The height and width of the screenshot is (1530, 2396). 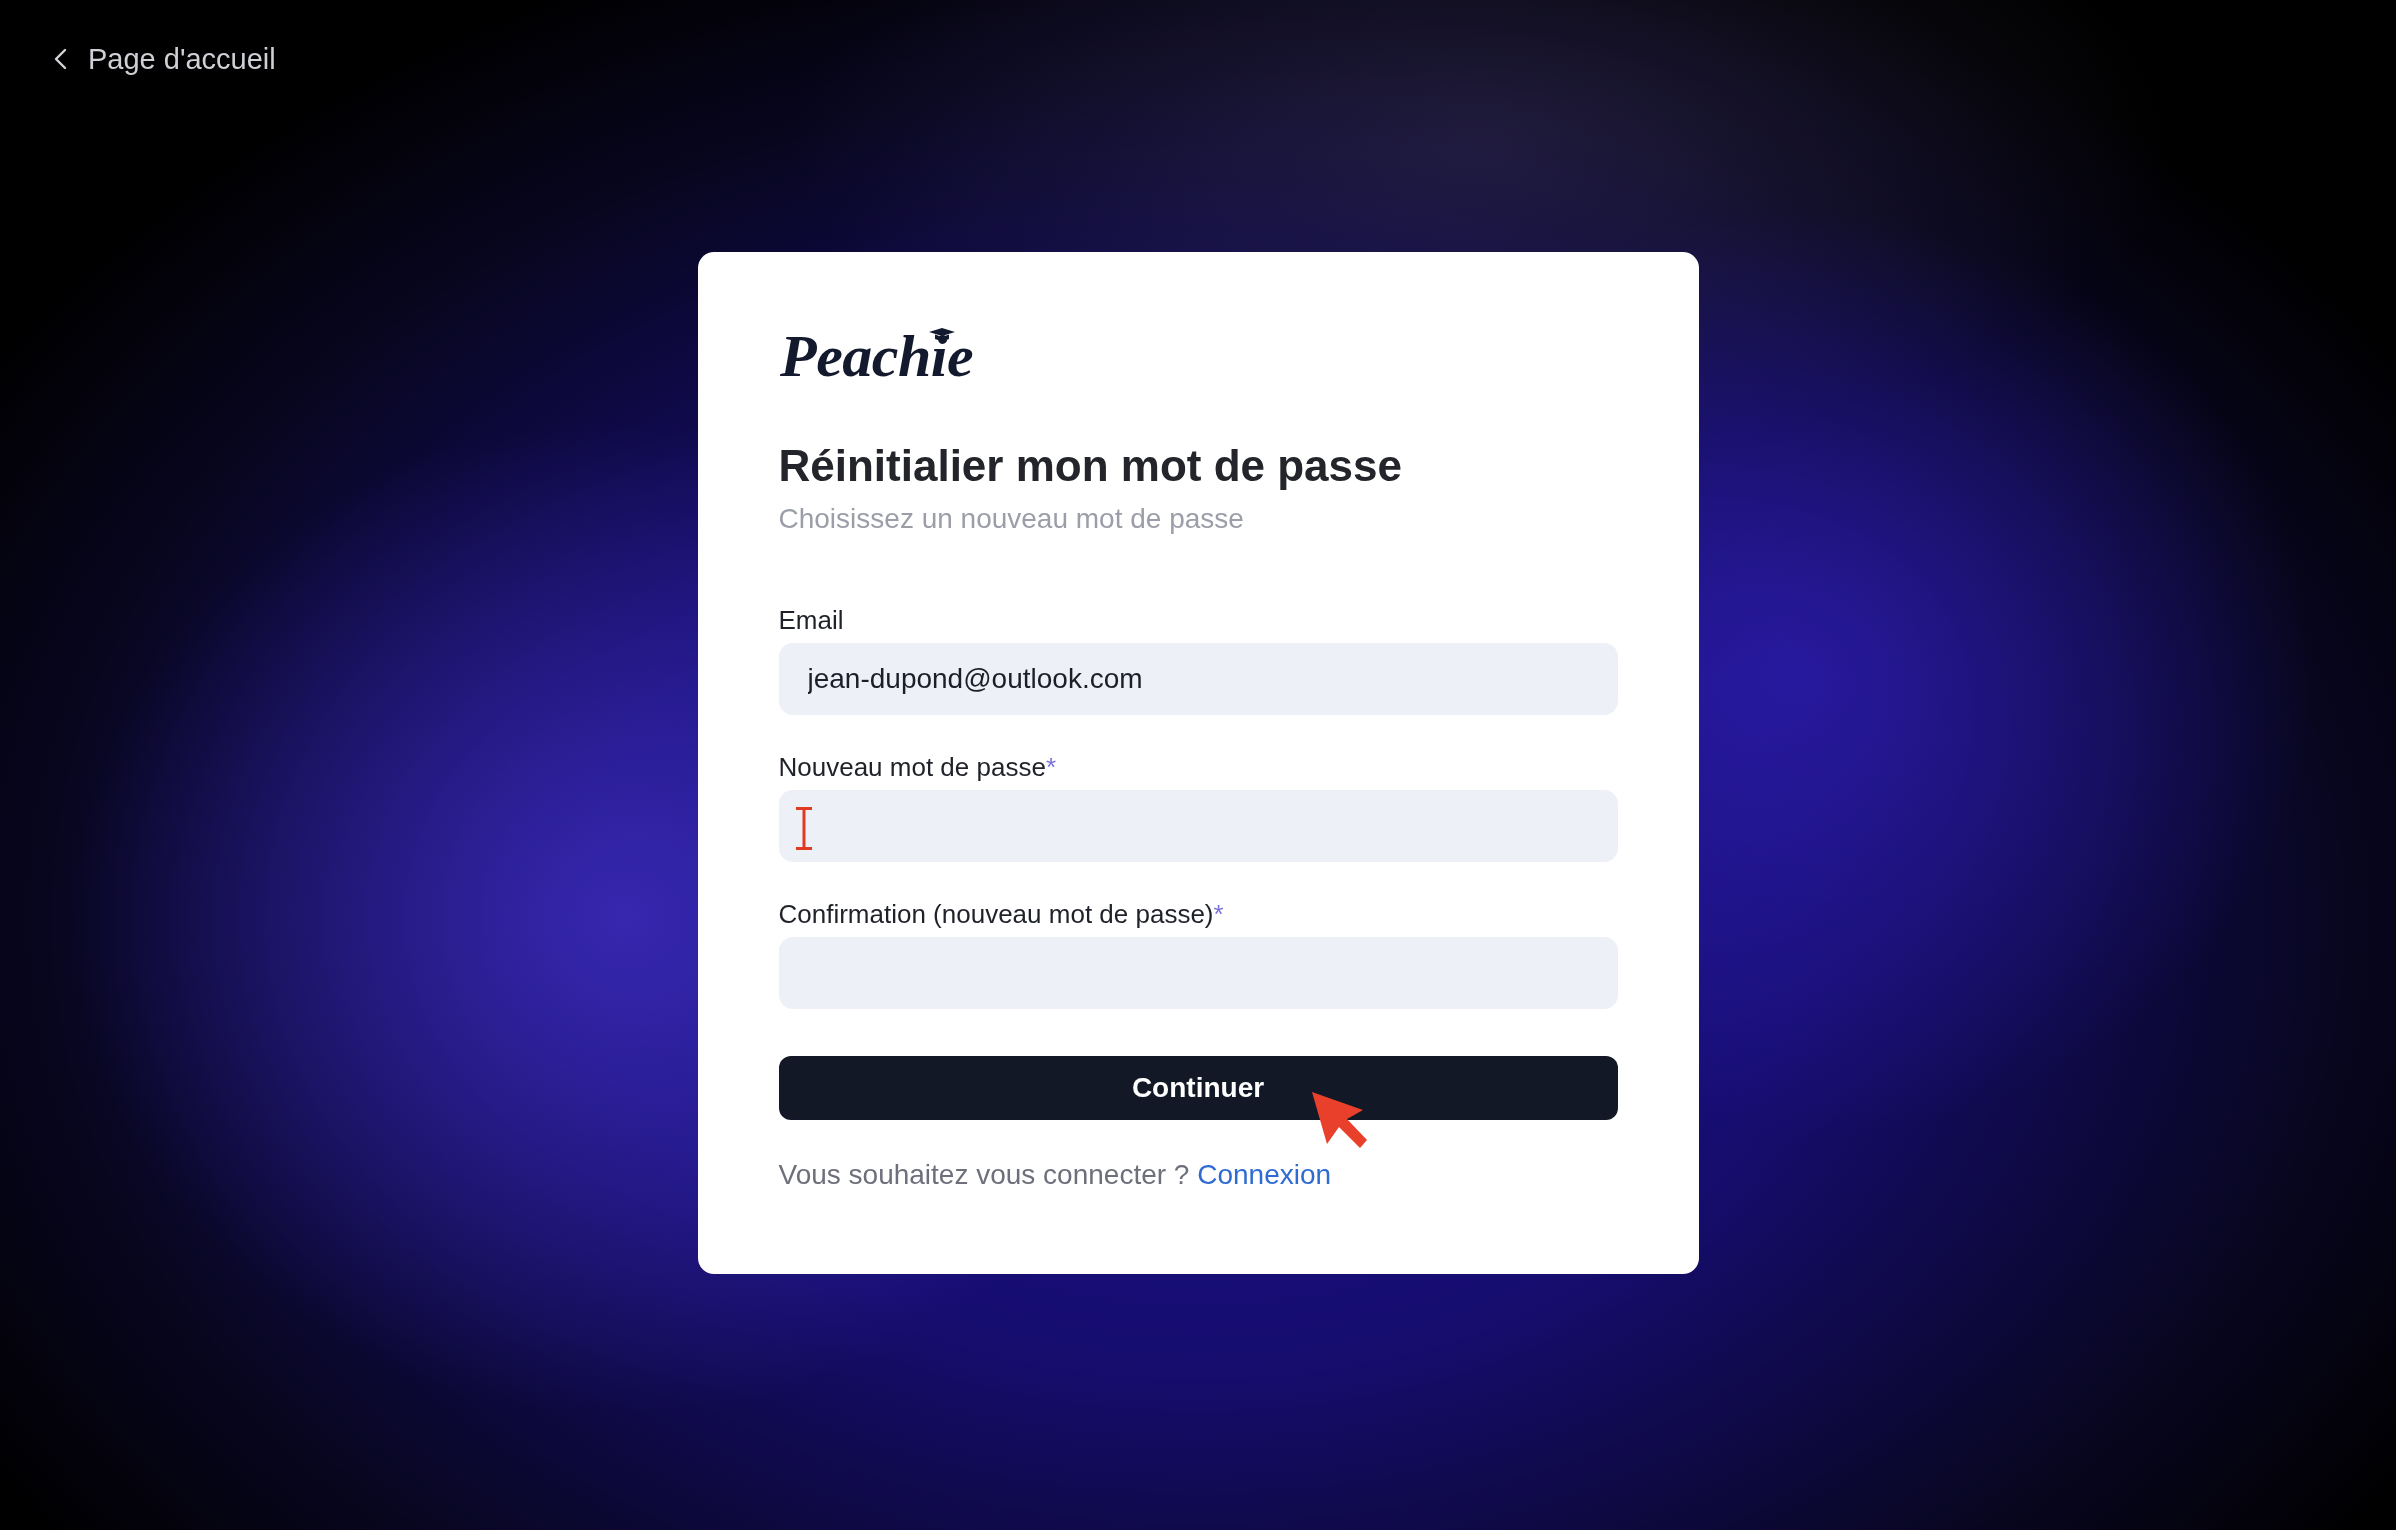 I want to click on field-label: Confirmation (nouveau mot de passe)*, so click(x=1001, y=914).